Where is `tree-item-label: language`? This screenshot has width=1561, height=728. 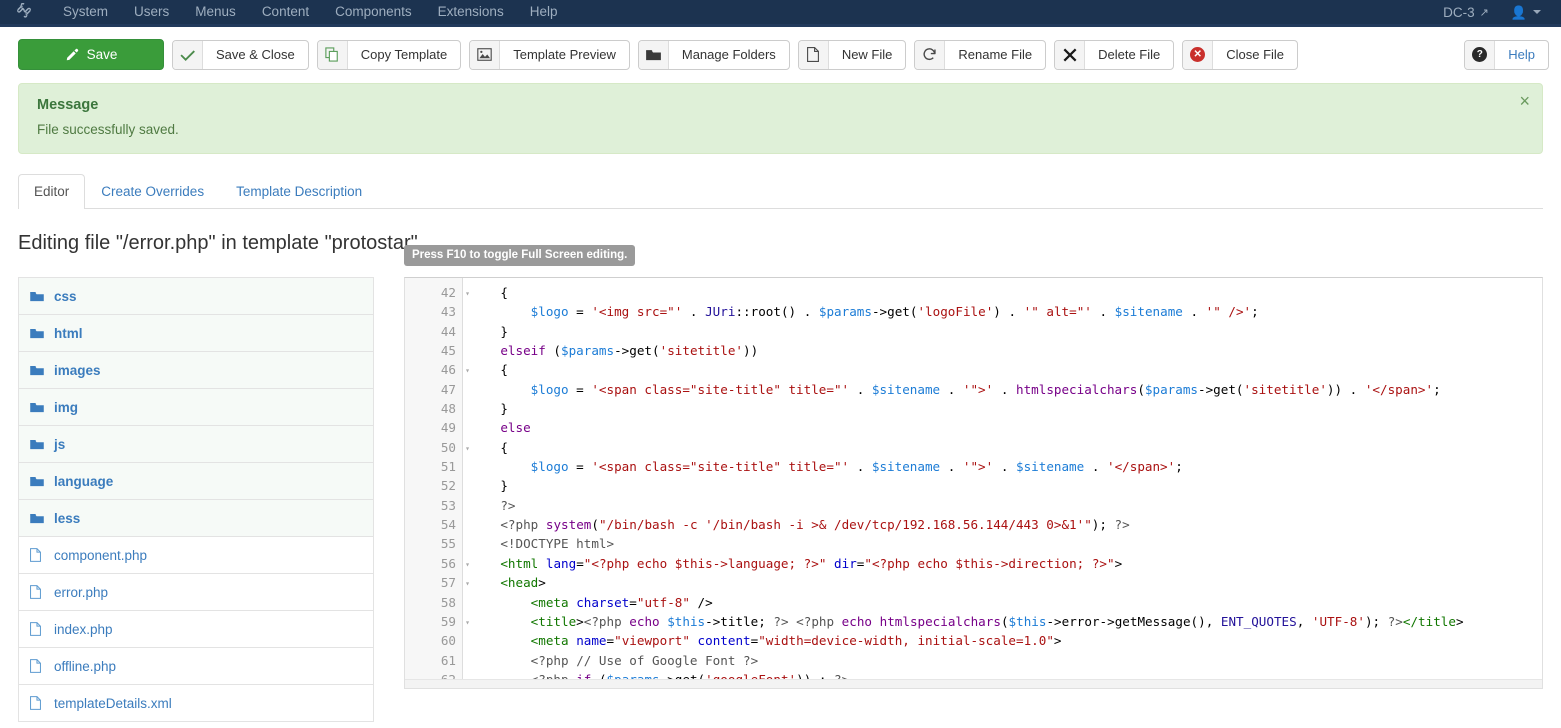
tree-item-label: language is located at coordinates (84, 481).